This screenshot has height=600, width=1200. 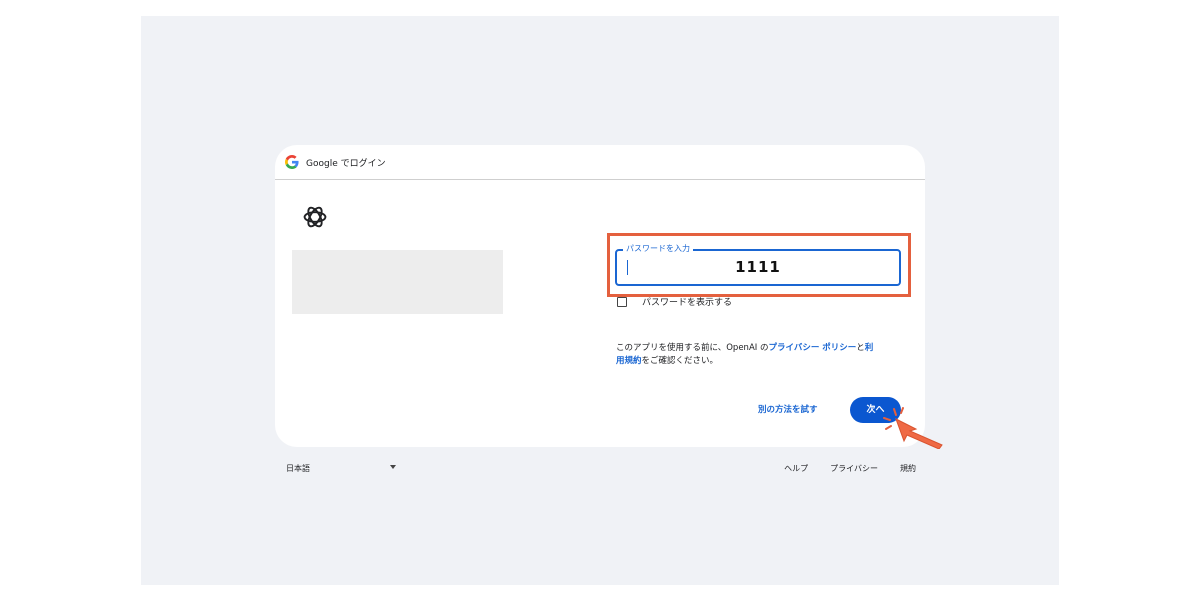 What do you see at coordinates (759, 265) in the screenshot?
I see `annotation-highlight-box` at bounding box center [759, 265].